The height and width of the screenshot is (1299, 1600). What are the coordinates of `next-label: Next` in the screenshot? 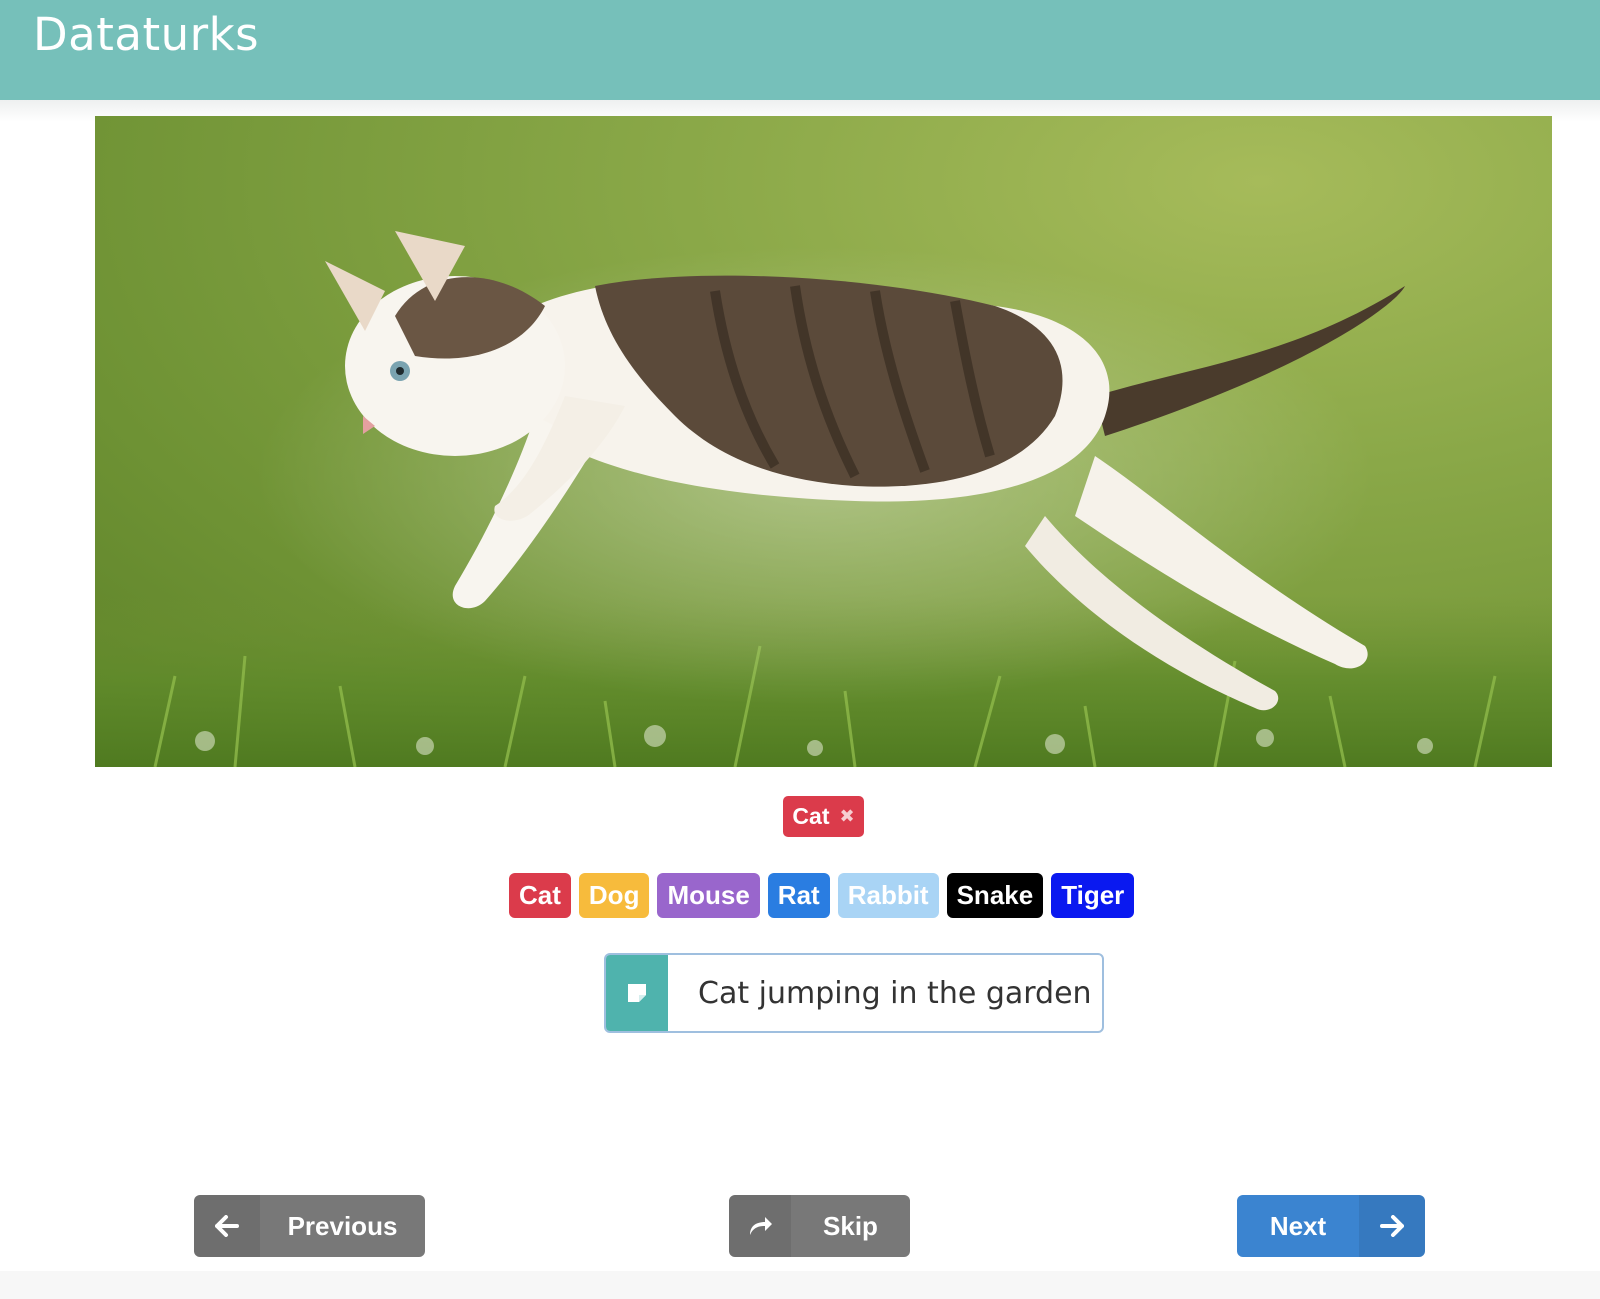 It's located at (1298, 1225).